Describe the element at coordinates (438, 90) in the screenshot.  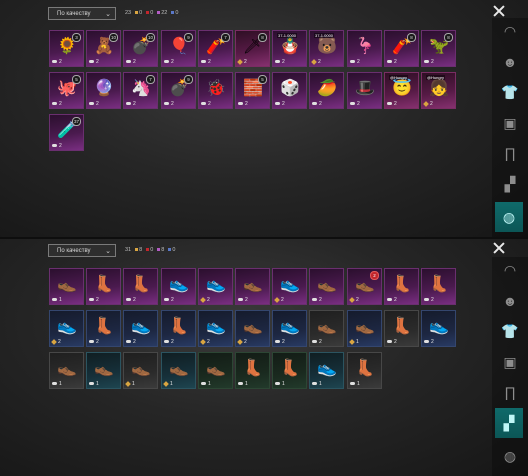
I see `inventory-item: 👧 @Hungry 2` at that location.